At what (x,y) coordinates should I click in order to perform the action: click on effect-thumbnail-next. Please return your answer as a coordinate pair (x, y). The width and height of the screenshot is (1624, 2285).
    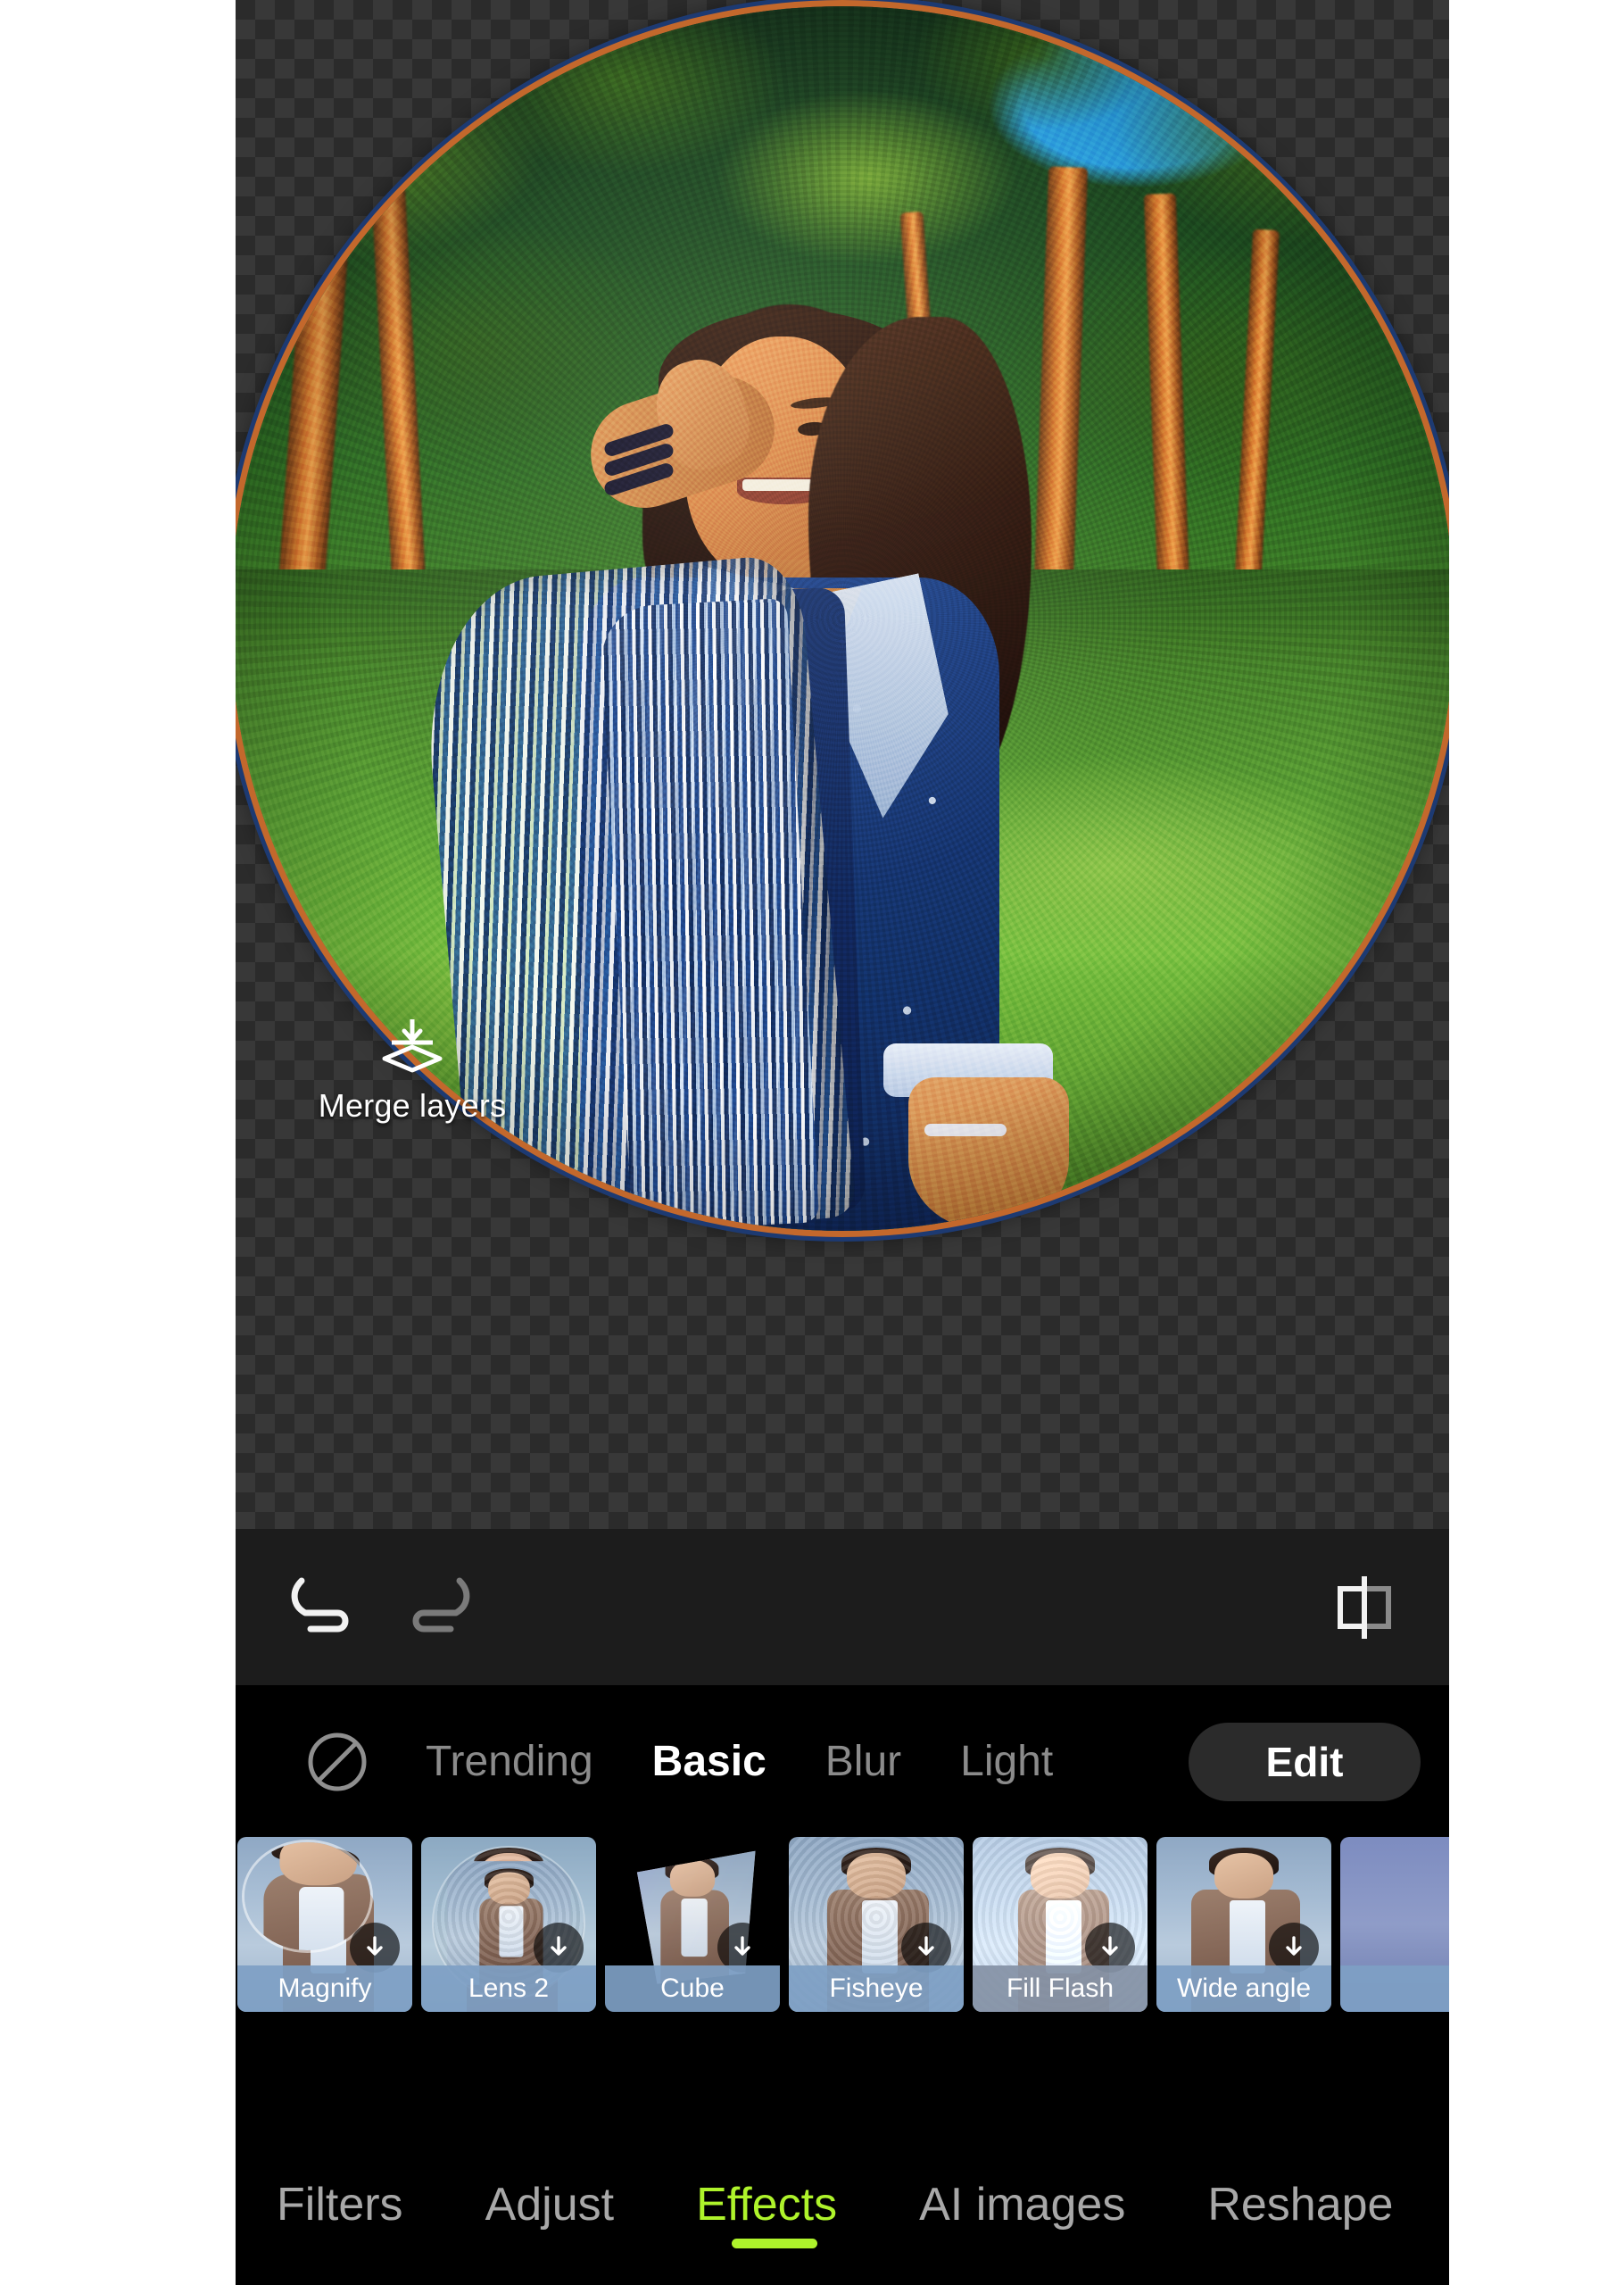
    Looking at the image, I should click on (1394, 1924).